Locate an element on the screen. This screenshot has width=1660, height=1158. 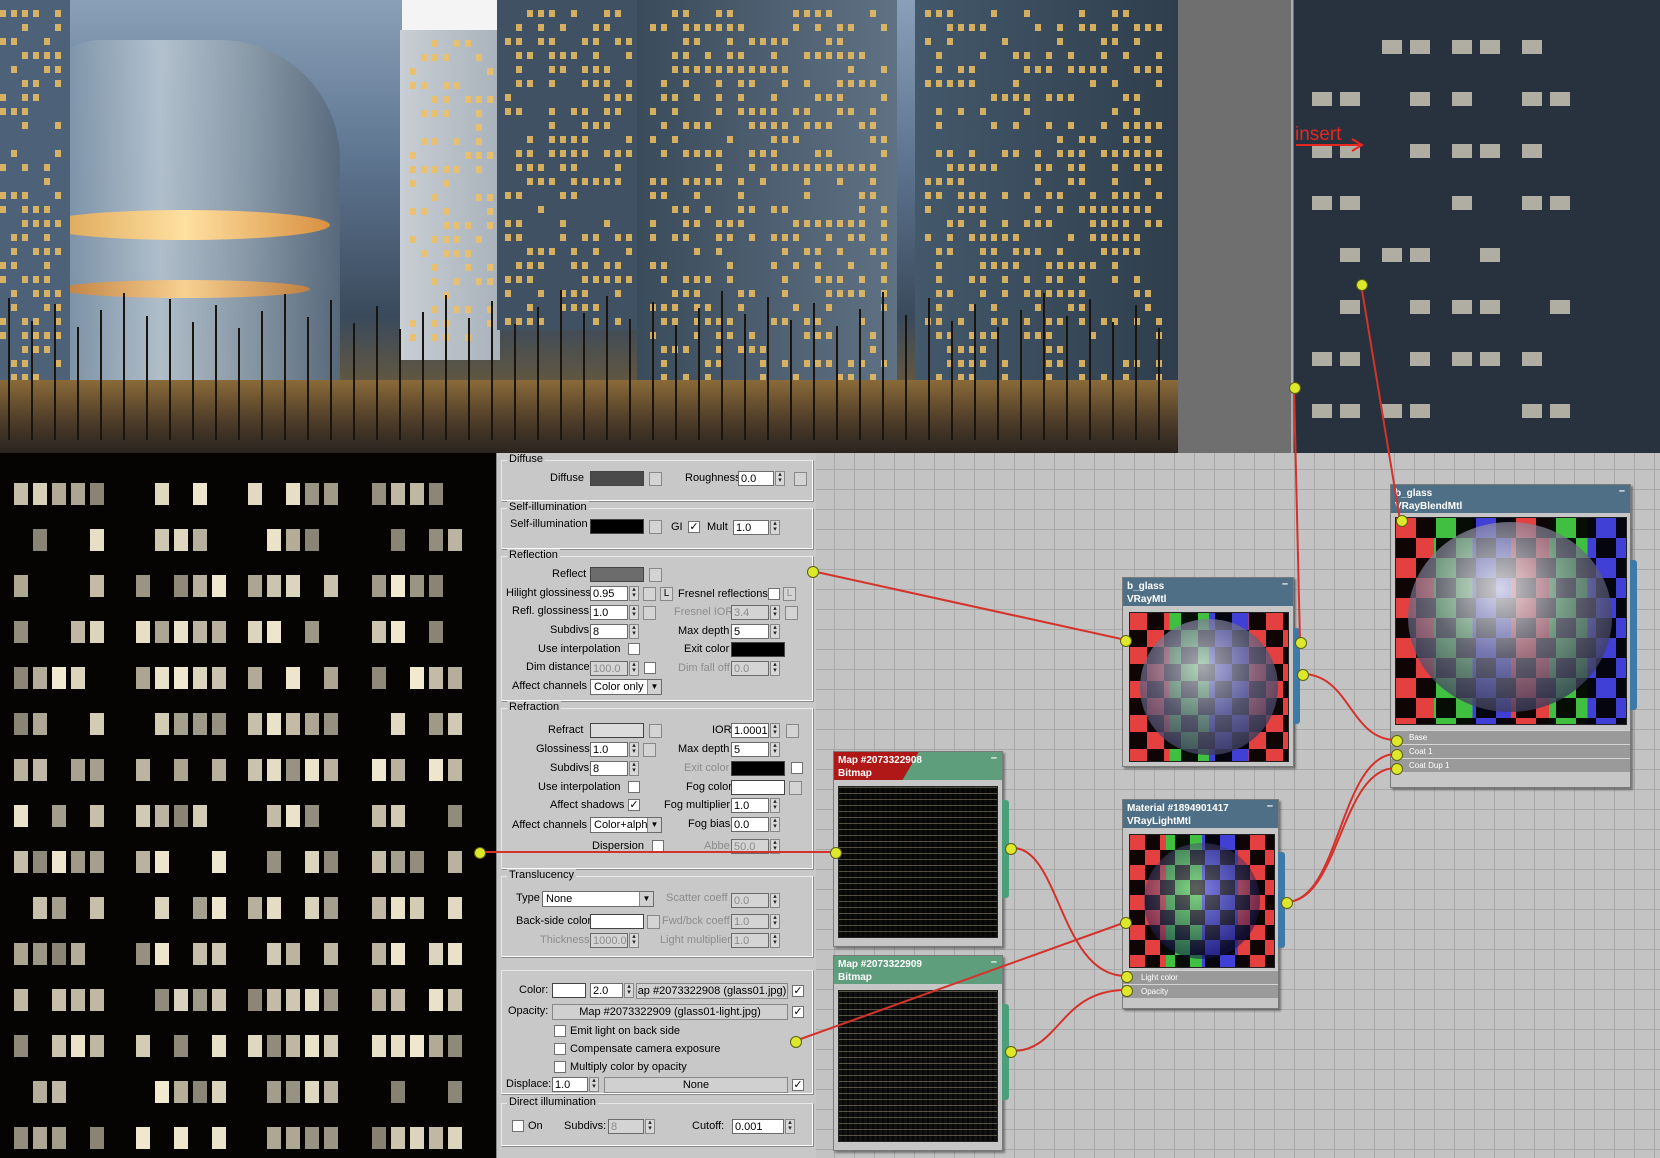
hilight-glossiness-spinner: 0.95 is located at coordinates (609, 593).